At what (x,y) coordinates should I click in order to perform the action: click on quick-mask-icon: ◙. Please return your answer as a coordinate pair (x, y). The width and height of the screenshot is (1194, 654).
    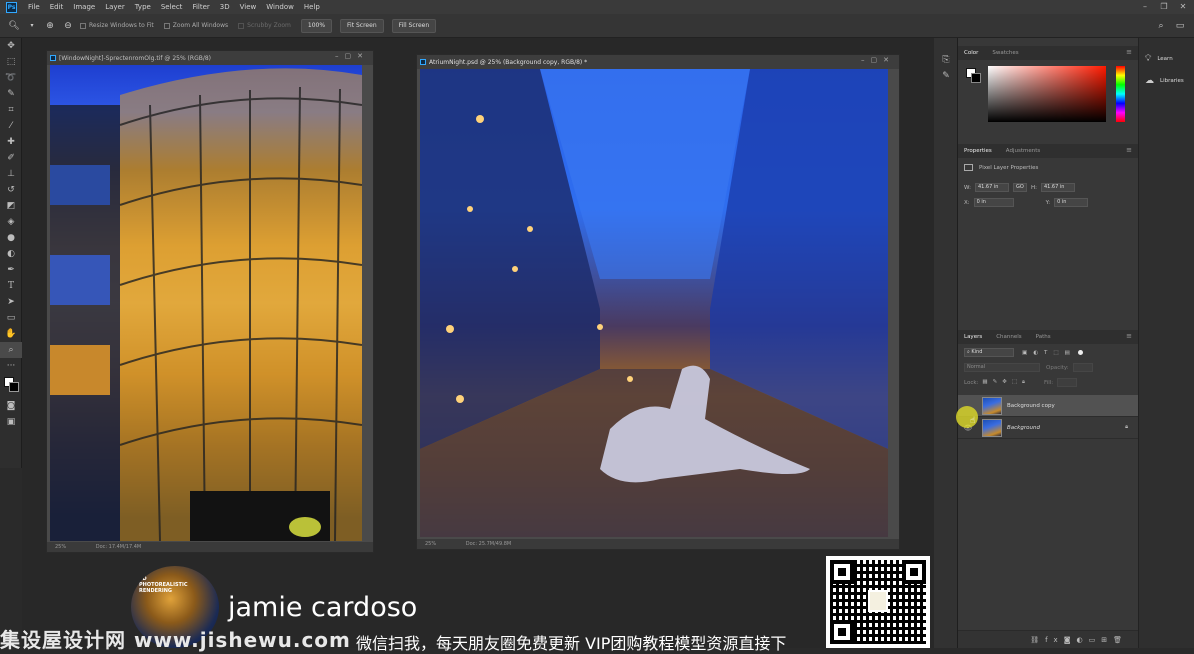
    Looking at the image, I should click on (11, 406).